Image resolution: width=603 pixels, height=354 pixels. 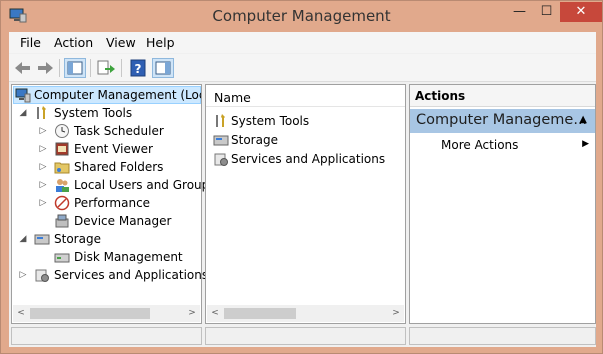 What do you see at coordinates (479, 145) in the screenshot?
I see `more-actions-item: More Actions` at bounding box center [479, 145].